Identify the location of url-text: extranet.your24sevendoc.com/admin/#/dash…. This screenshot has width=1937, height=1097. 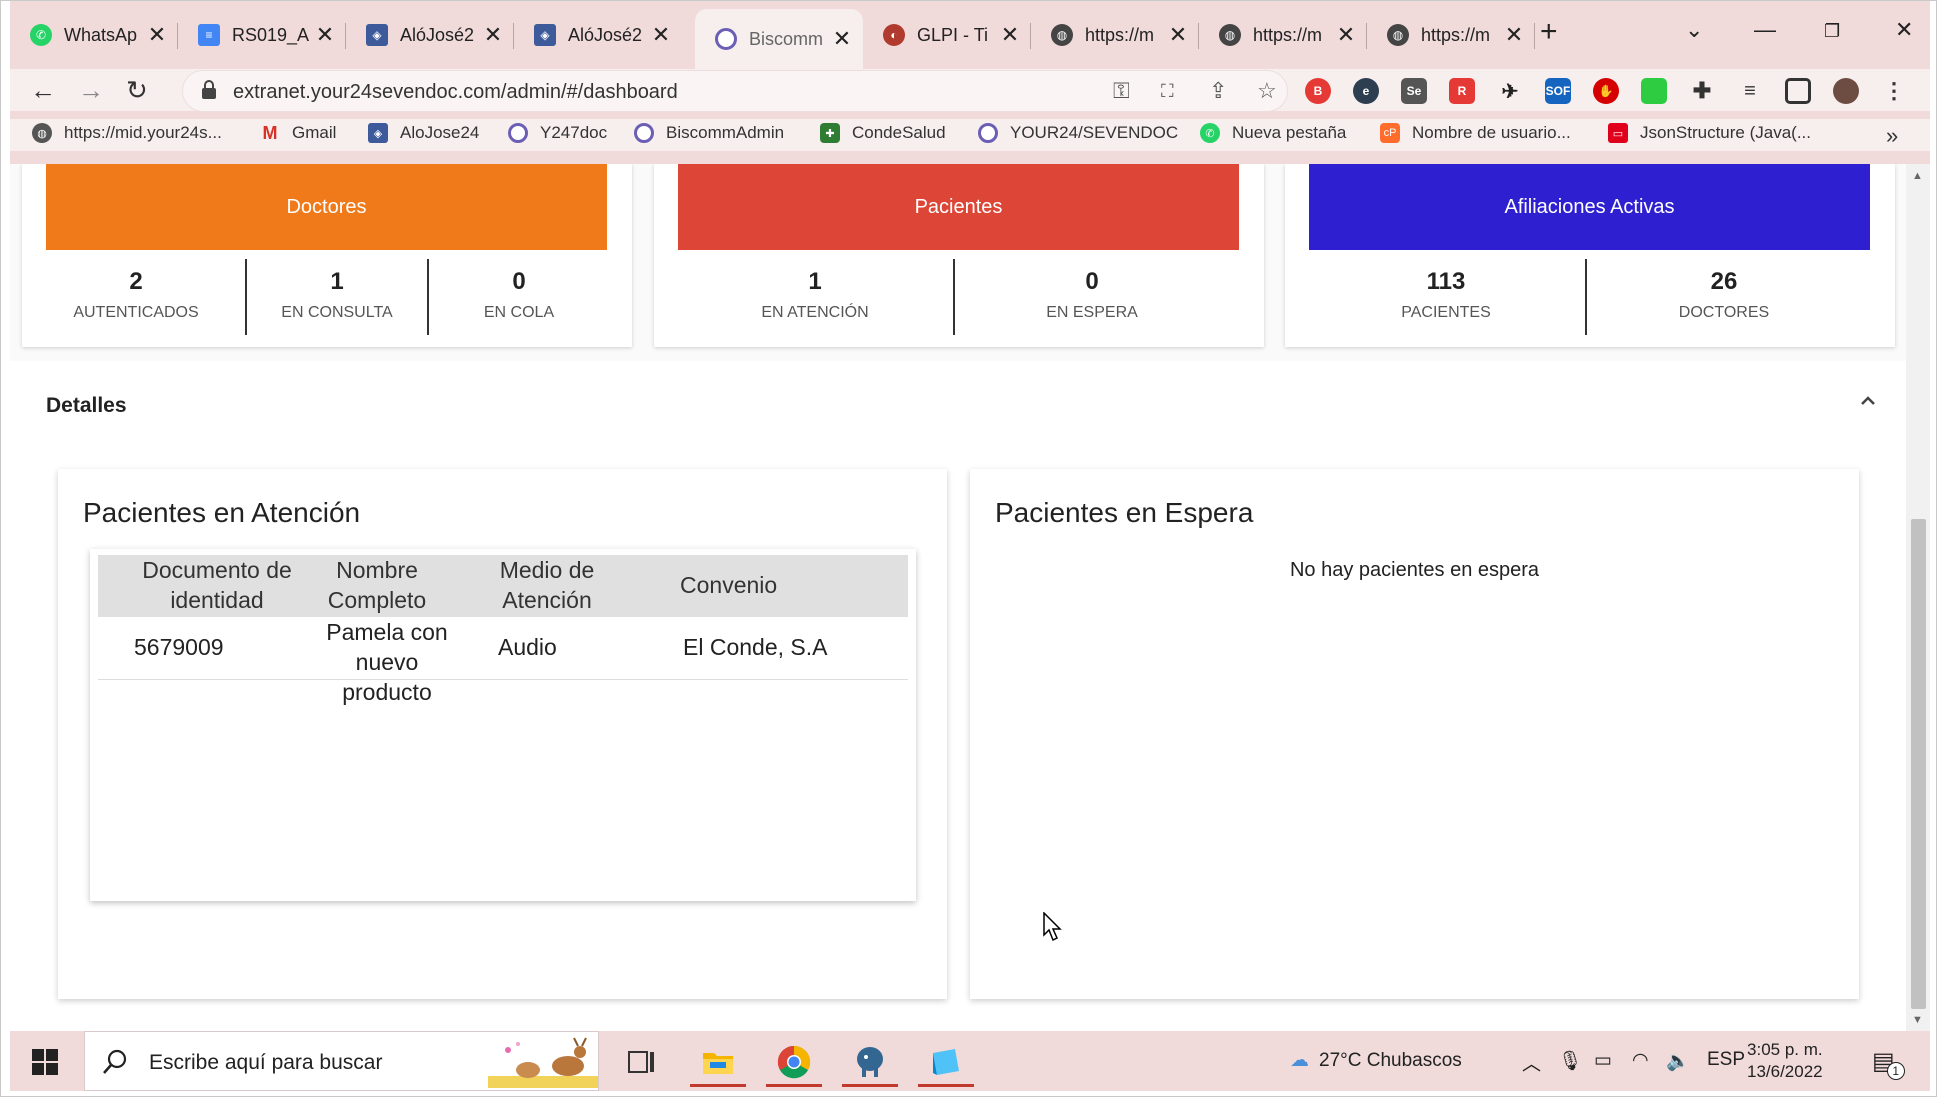
(455, 92).